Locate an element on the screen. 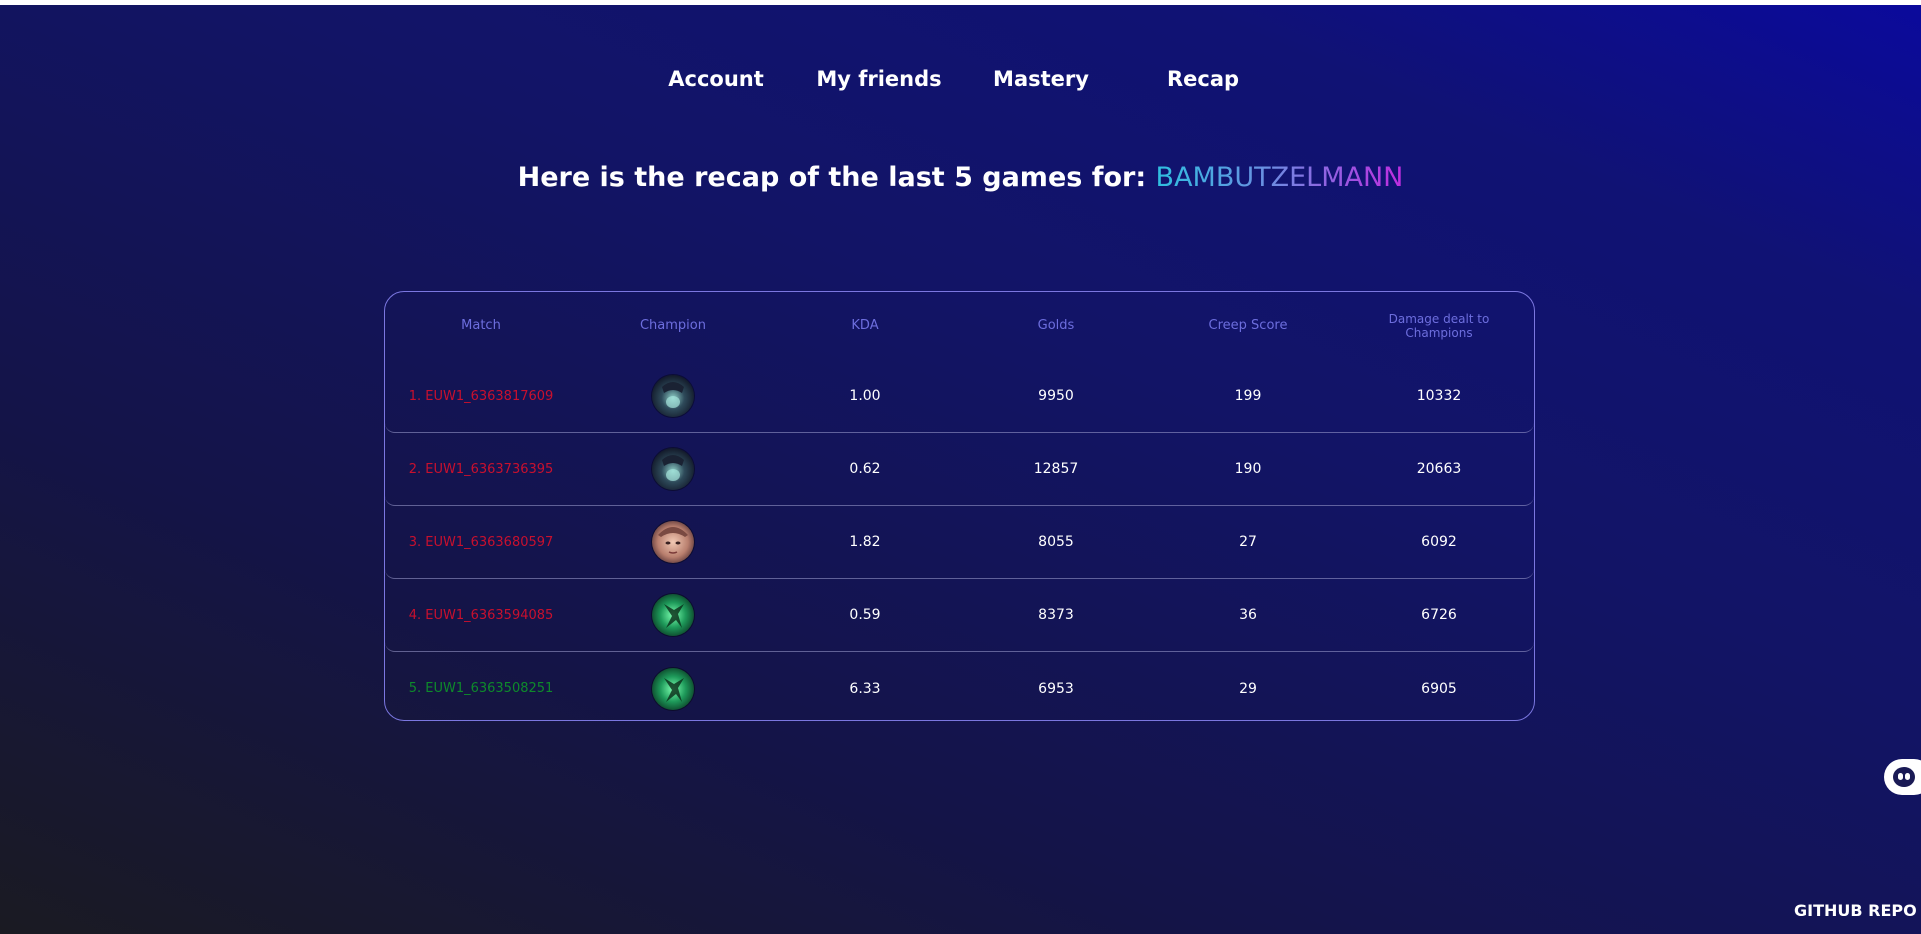  damage-value: 10332 is located at coordinates (1439, 396).